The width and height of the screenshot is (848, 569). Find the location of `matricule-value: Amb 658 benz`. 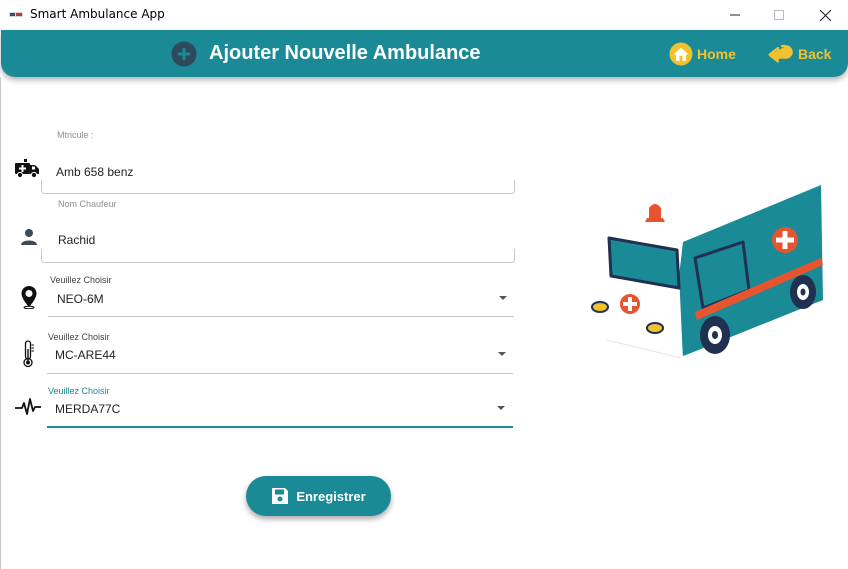

matricule-value: Amb 658 benz is located at coordinates (95, 172).